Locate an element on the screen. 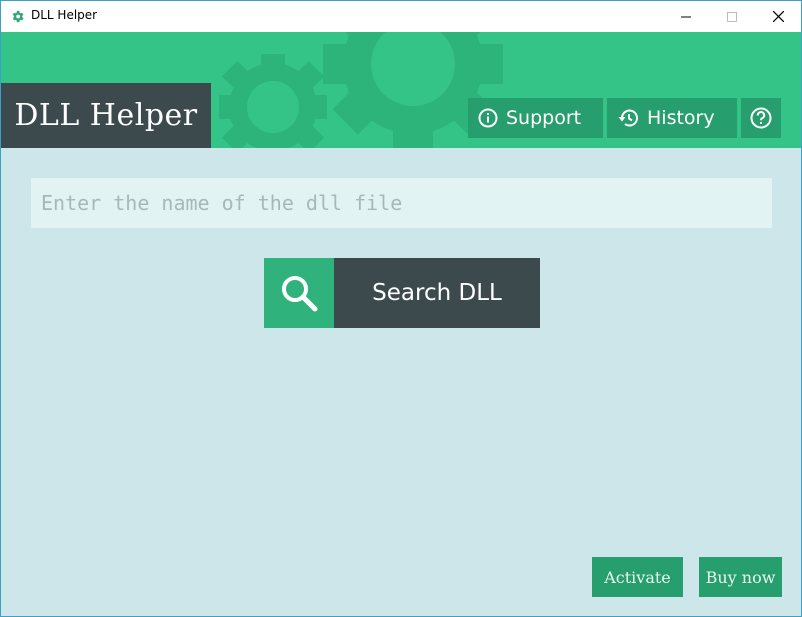  maximize-icon is located at coordinates (732, 16).